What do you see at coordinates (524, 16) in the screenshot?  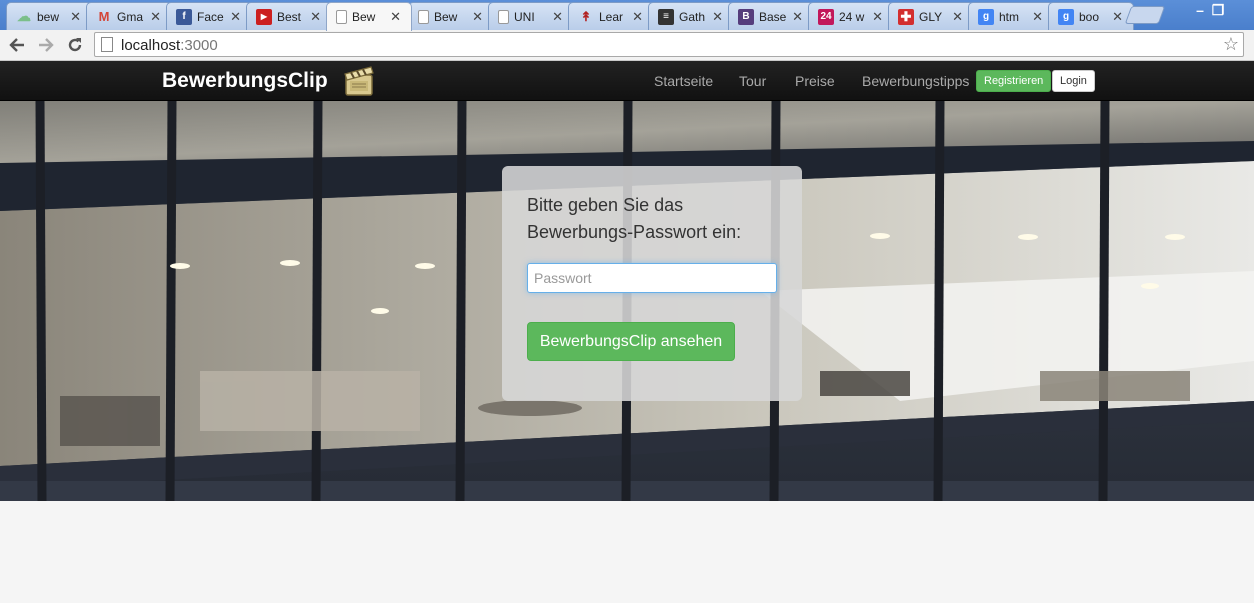 I see `tab-title: UNI` at bounding box center [524, 16].